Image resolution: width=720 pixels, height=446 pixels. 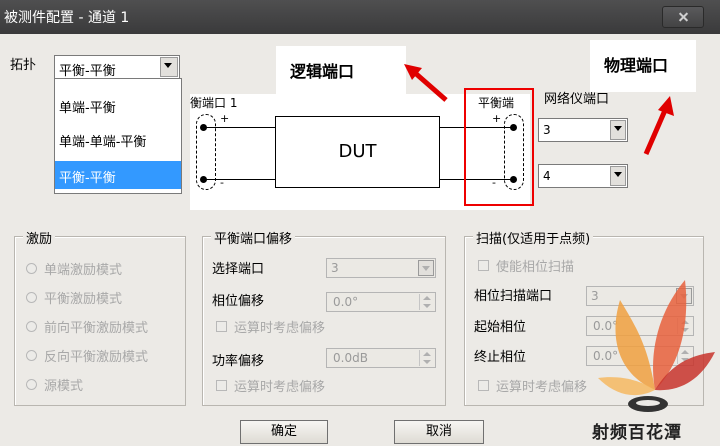 What do you see at coordinates (225, 118) in the screenshot?
I see `plus-sign: +` at bounding box center [225, 118].